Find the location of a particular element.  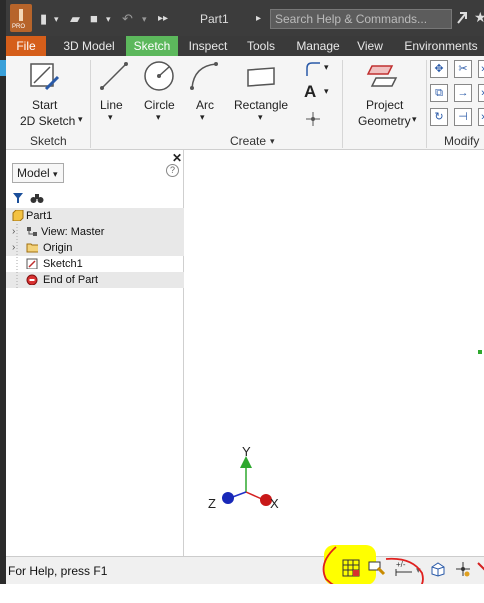

end-of-part-icon is located at coordinates (32, 279).